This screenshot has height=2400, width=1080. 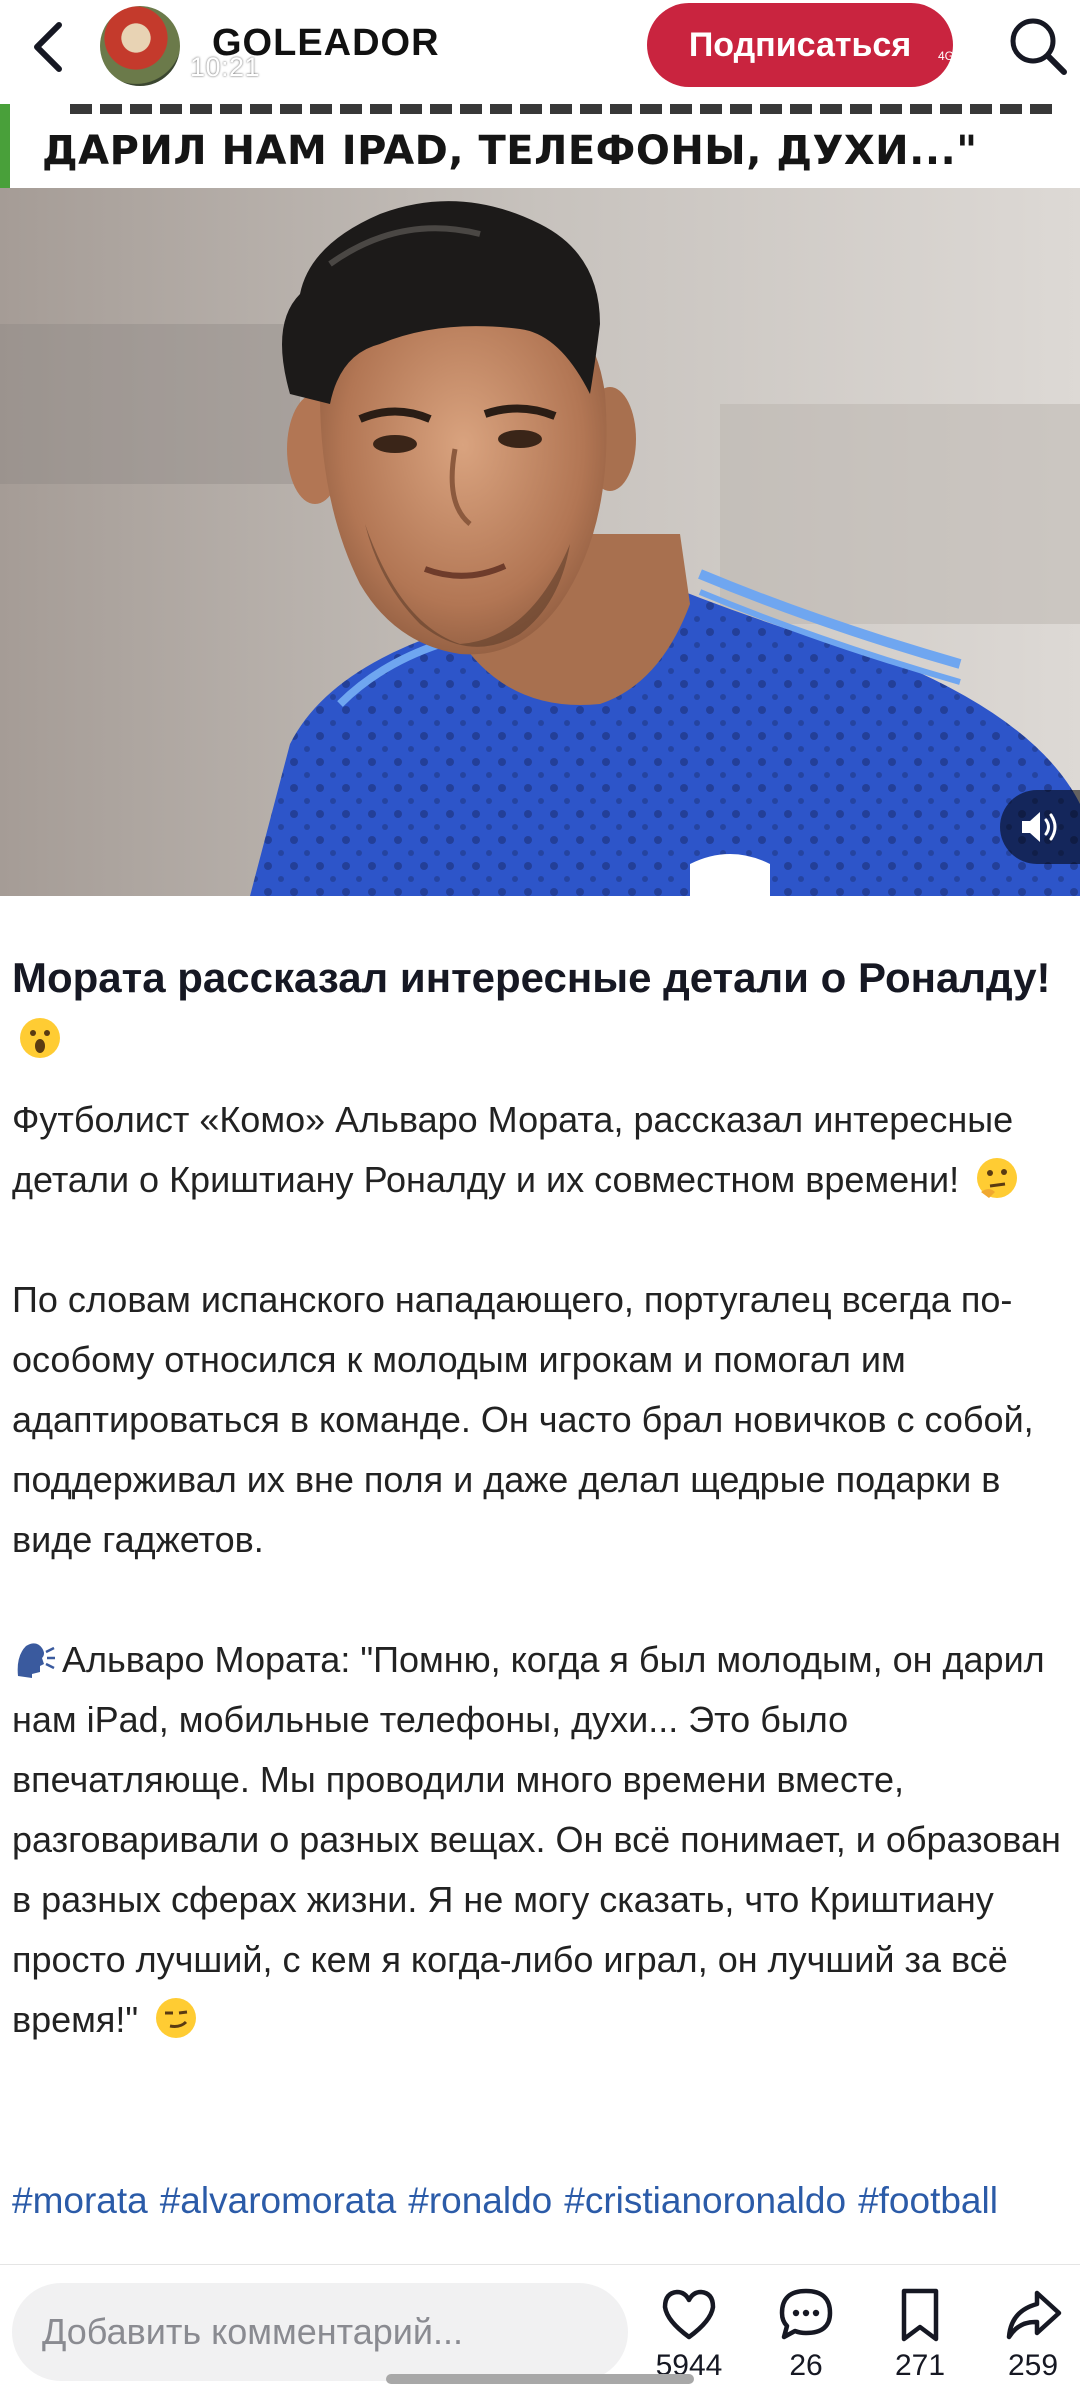 I want to click on comment-count: 26, so click(x=806, y=2365).